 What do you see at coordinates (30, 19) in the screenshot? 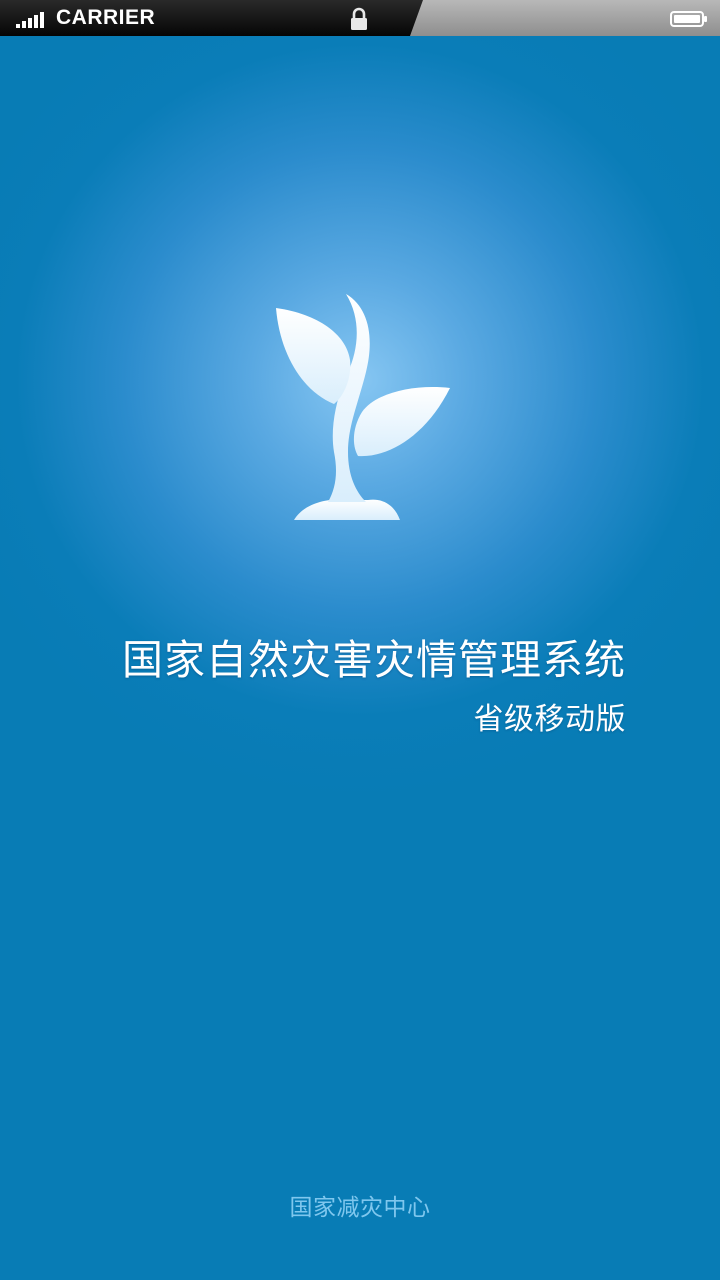
I see `signal-bars-icon` at bounding box center [30, 19].